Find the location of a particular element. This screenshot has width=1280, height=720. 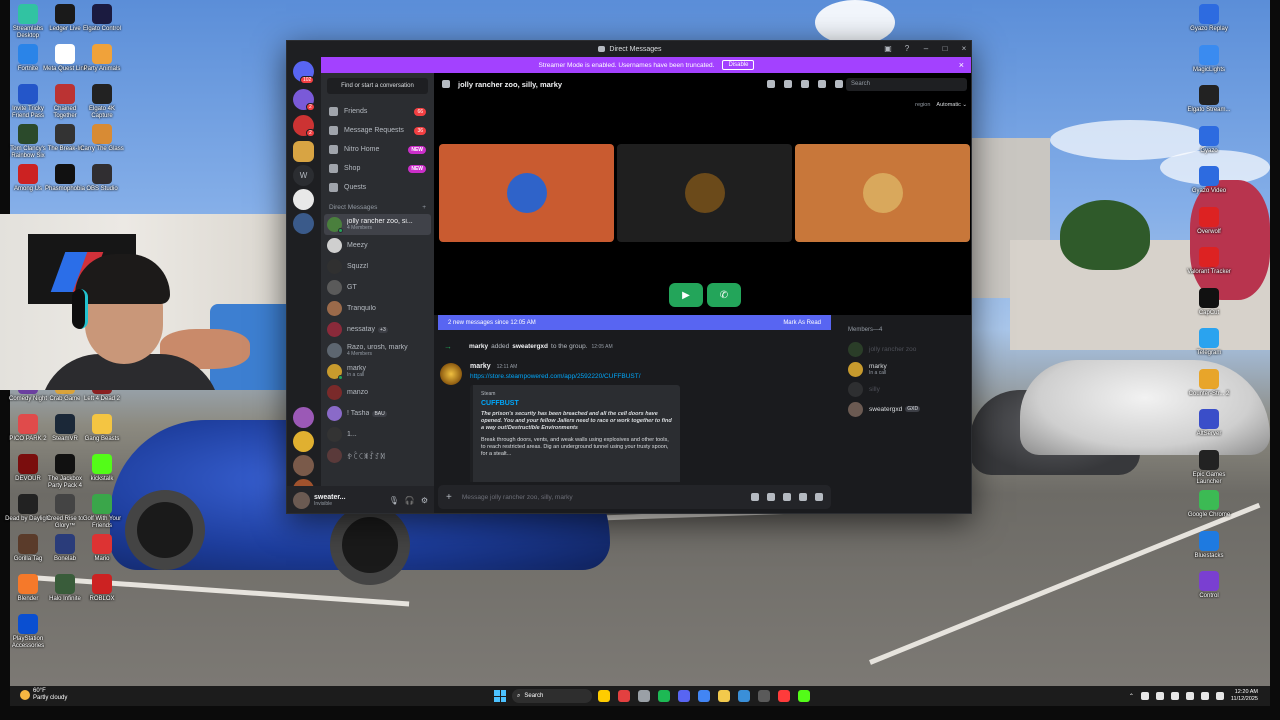

channel-search-input: Search is located at coordinates (906, 84).